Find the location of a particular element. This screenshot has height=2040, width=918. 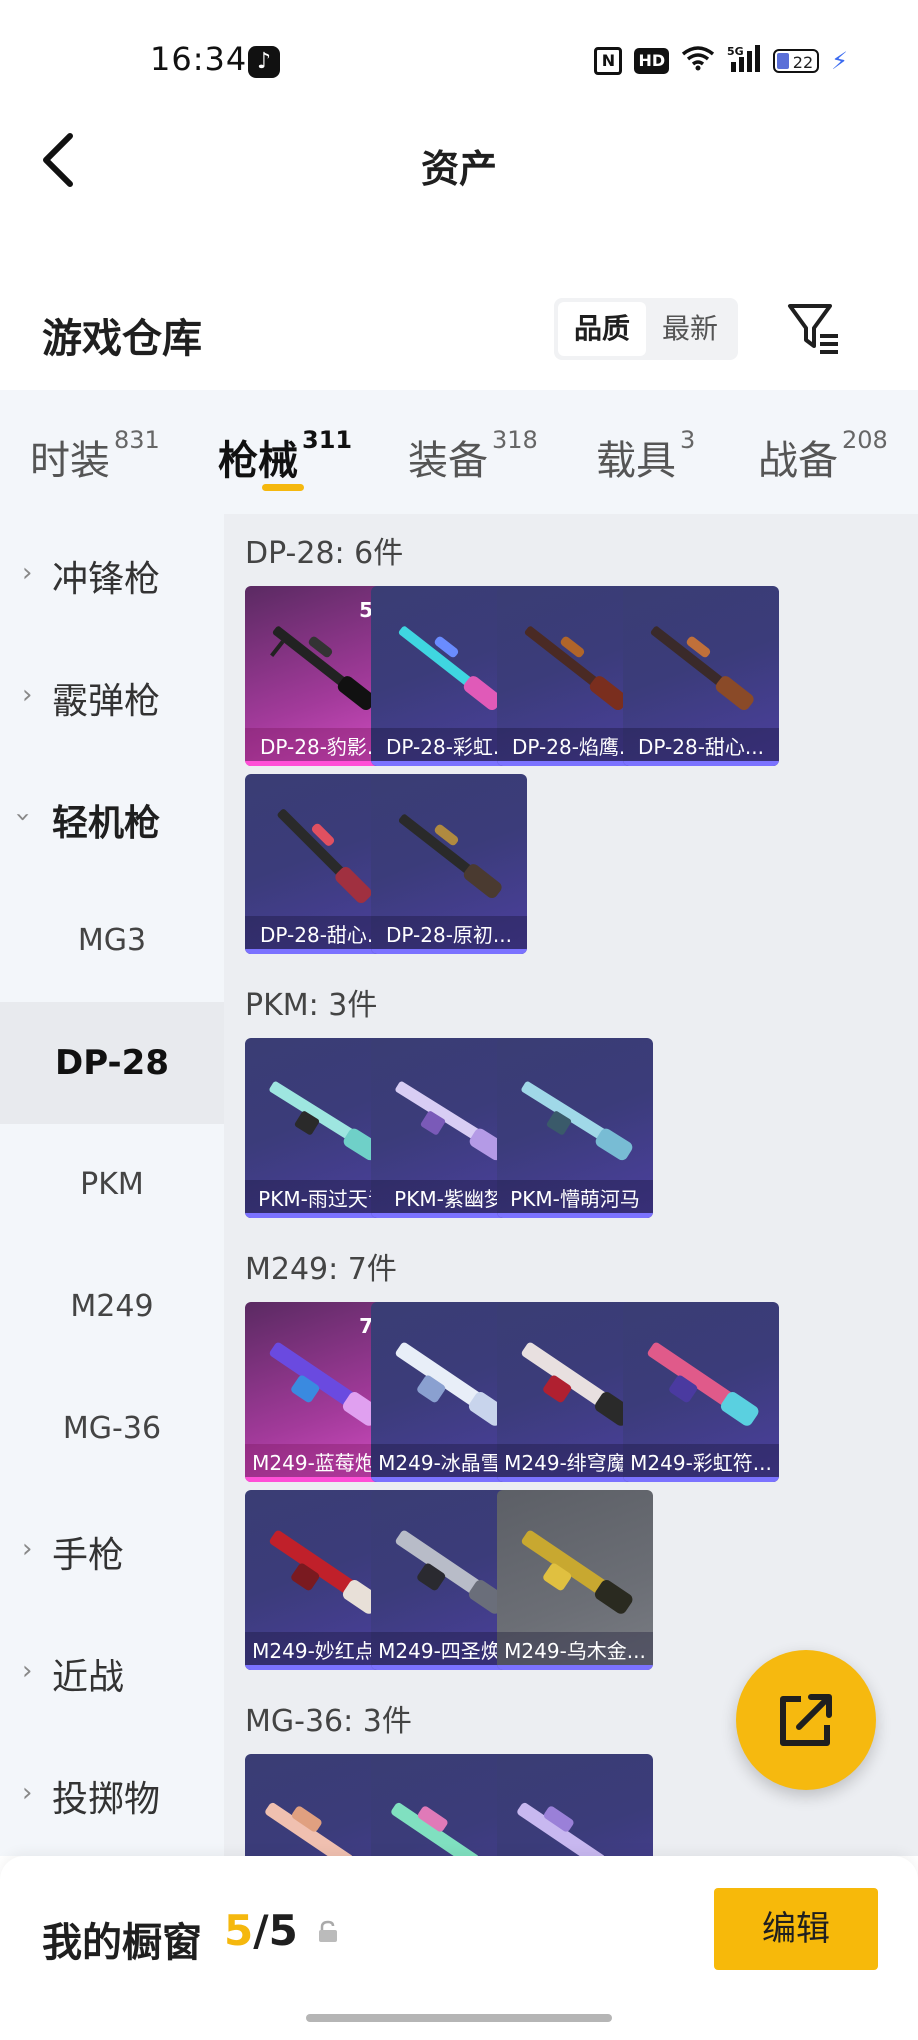

sidebar-subitem-m249: M249 is located at coordinates (112, 1307).